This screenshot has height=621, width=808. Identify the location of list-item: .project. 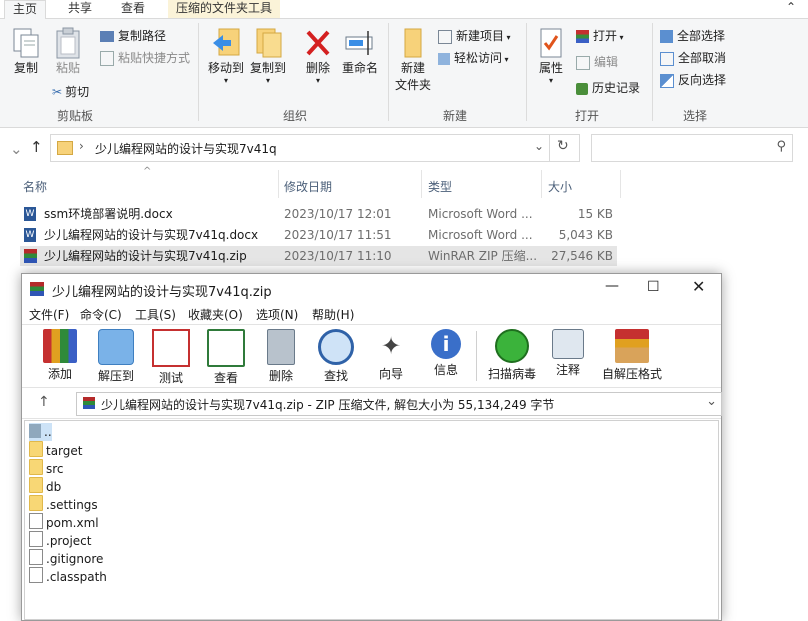
(60, 540).